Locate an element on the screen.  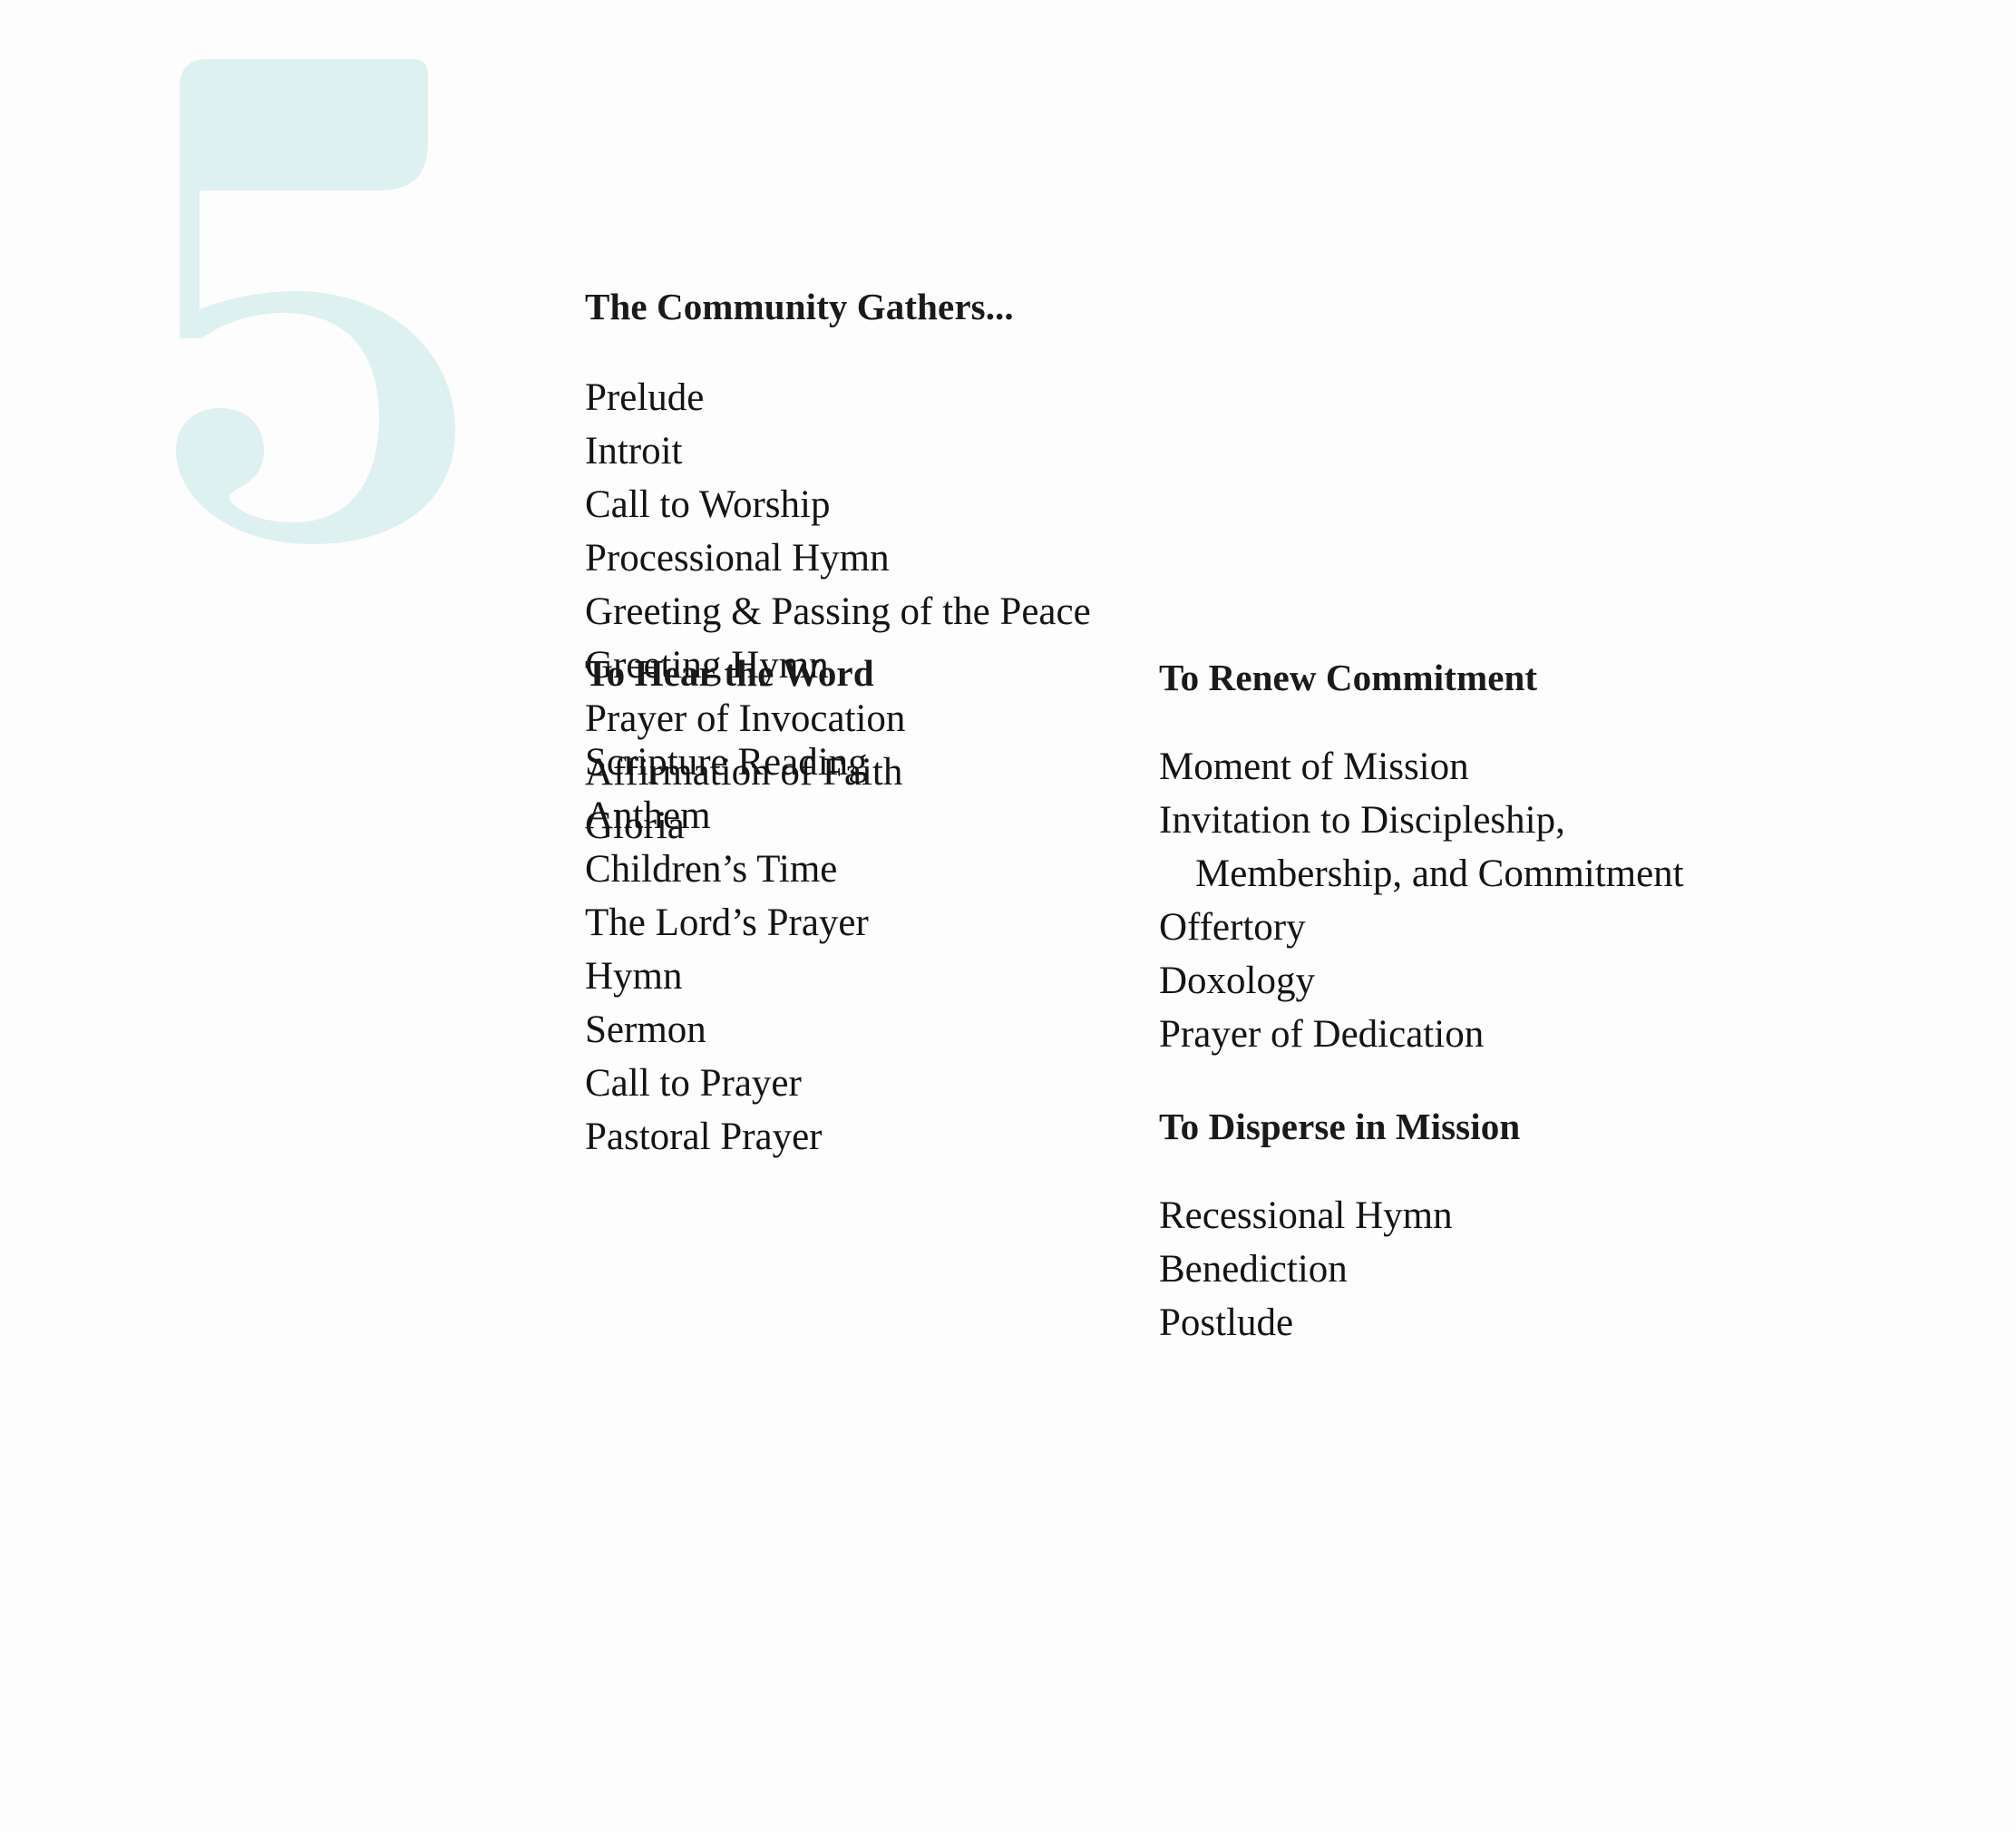
list-item: Call to Prayer is located at coordinates (693, 1083).